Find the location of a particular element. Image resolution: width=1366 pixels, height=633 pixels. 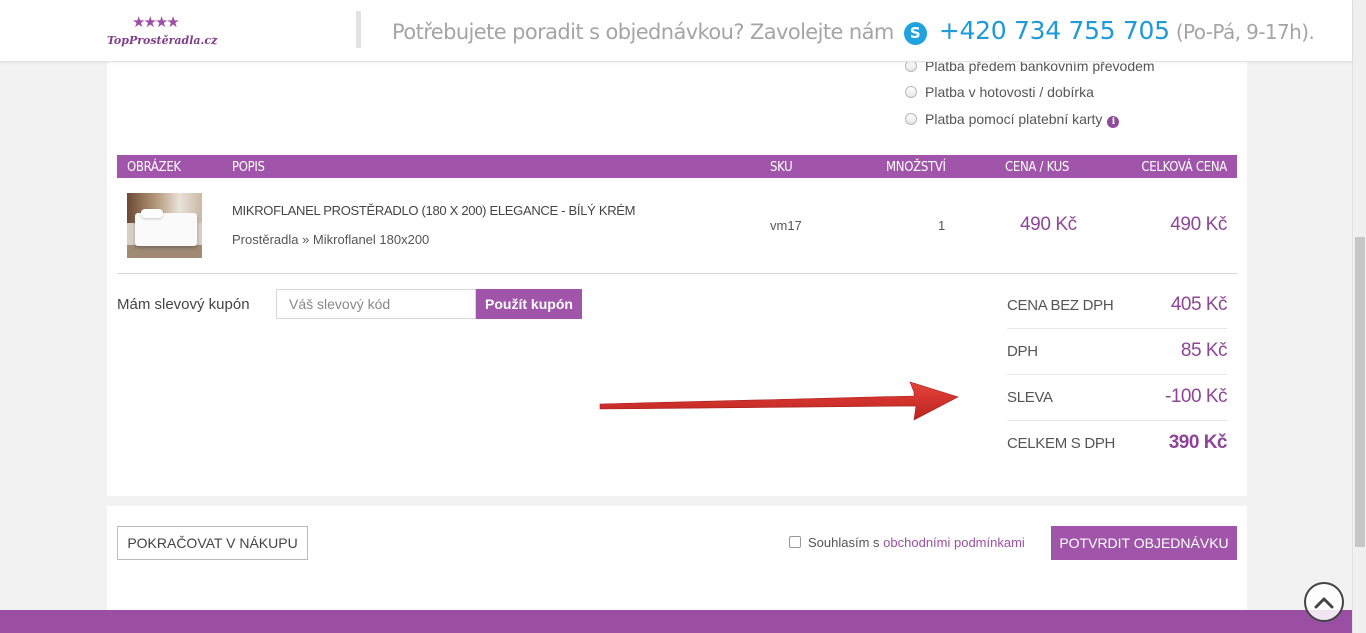

phone-hours: (Po-Pá, 9-17h). is located at coordinates (1245, 32).